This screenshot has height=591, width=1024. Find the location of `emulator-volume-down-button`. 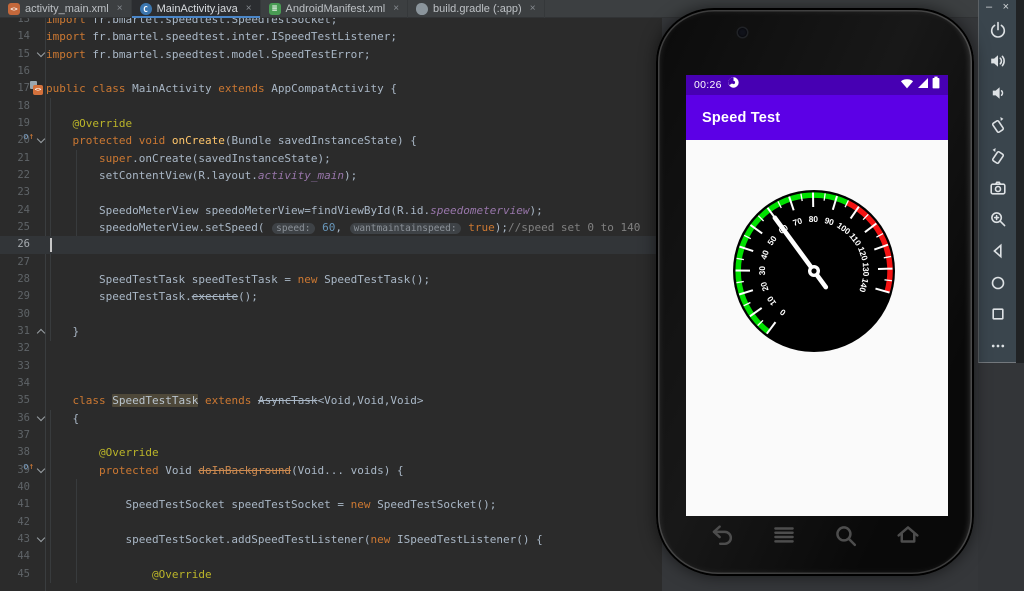

emulator-volume-down-button is located at coordinates (997, 93).